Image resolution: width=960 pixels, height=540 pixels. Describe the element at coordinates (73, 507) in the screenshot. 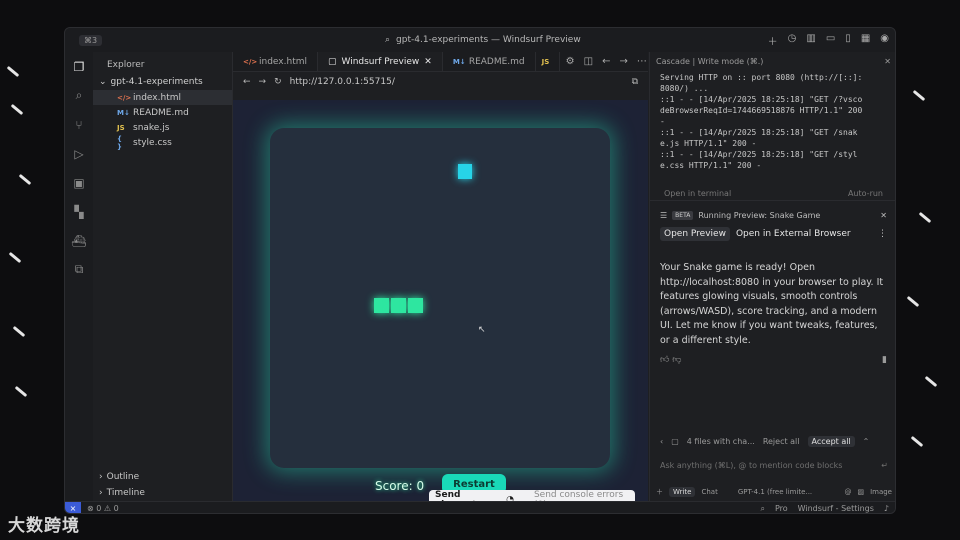

I see `remote-icon: ⨯` at that location.